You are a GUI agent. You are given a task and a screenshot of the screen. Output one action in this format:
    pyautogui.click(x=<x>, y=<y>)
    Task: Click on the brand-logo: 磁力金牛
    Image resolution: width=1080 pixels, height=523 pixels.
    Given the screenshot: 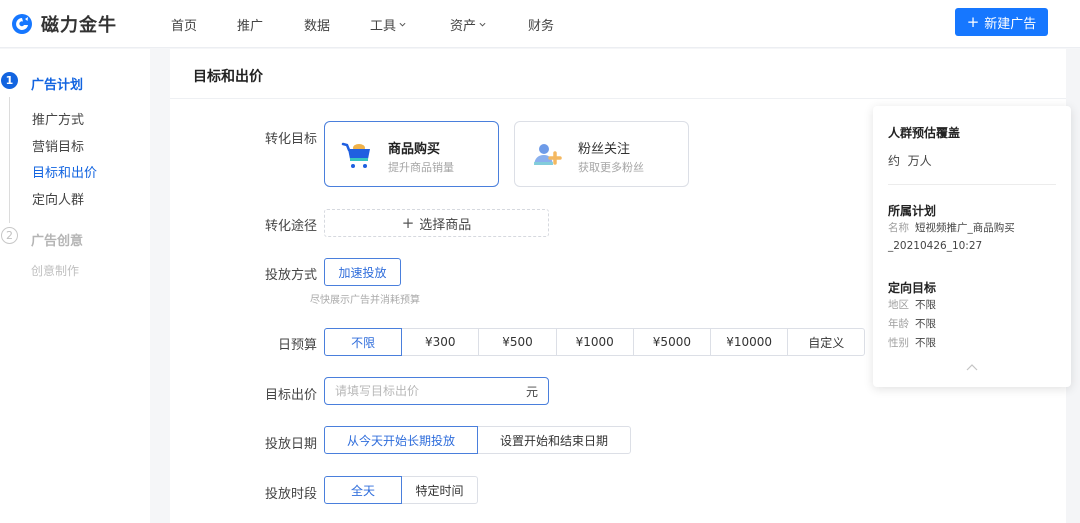 What is the action you would take?
    pyautogui.click(x=64, y=24)
    